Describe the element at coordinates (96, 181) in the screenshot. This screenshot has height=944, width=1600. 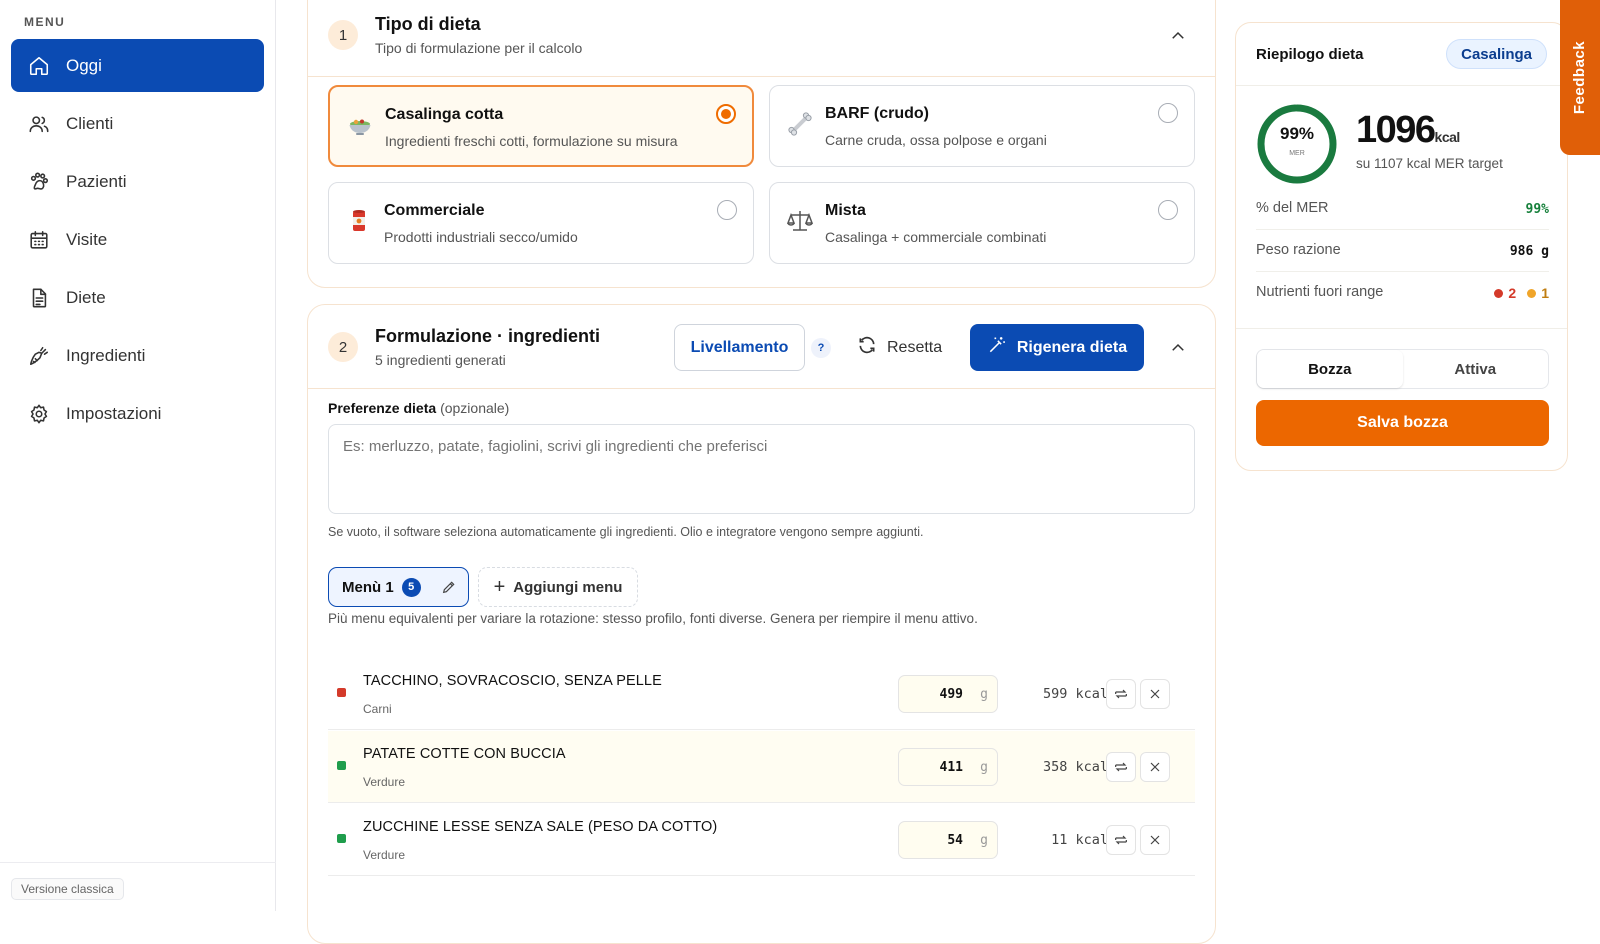
I see `sidebar-item-label: Pazienti` at that location.